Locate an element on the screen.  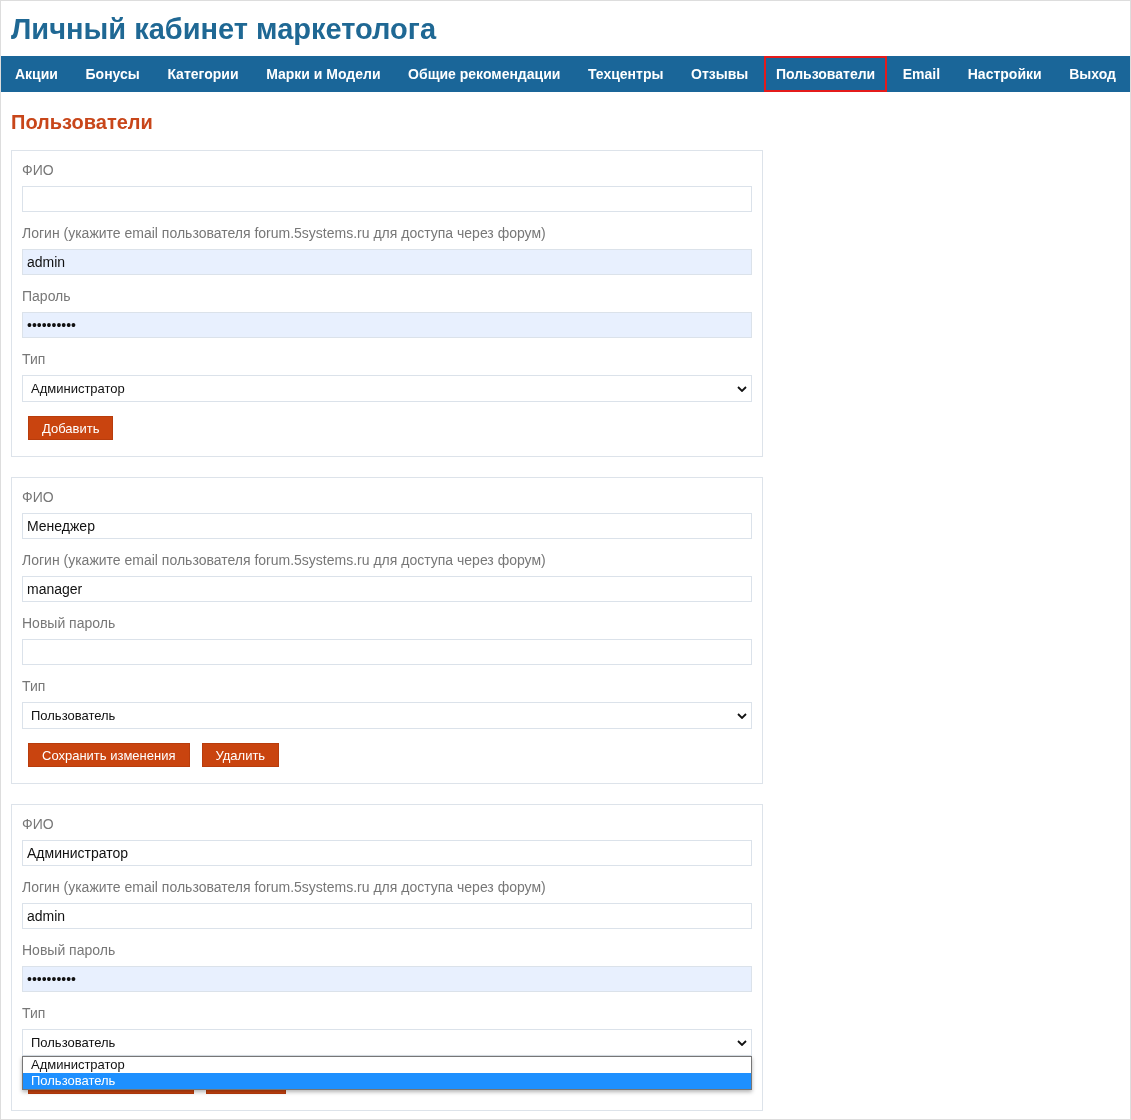
nav-item: Email is located at coordinates (921, 74).